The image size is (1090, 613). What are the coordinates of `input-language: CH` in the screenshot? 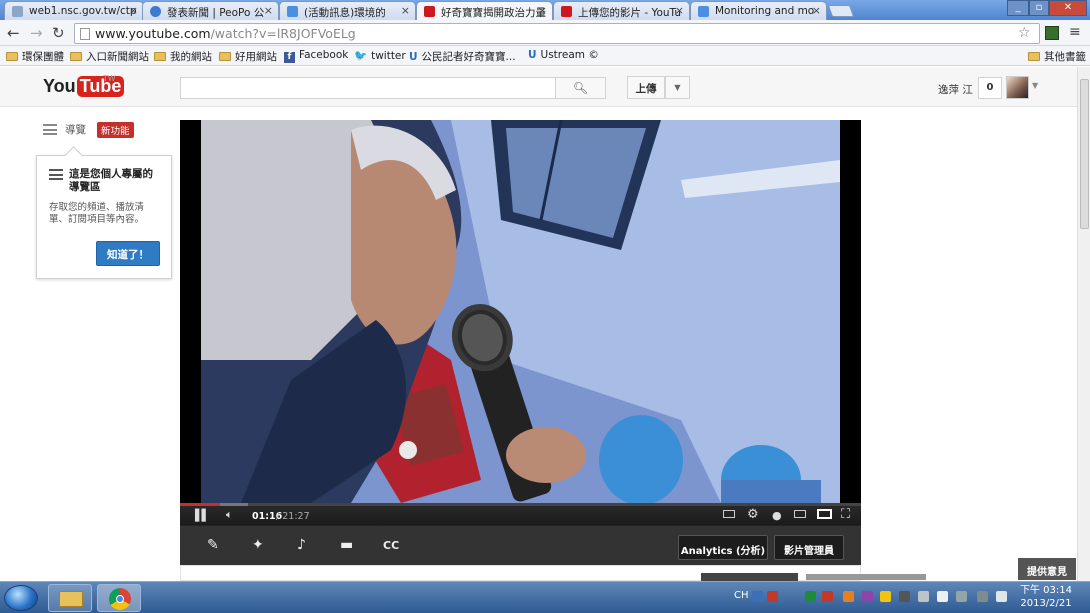 It's located at (741, 595).